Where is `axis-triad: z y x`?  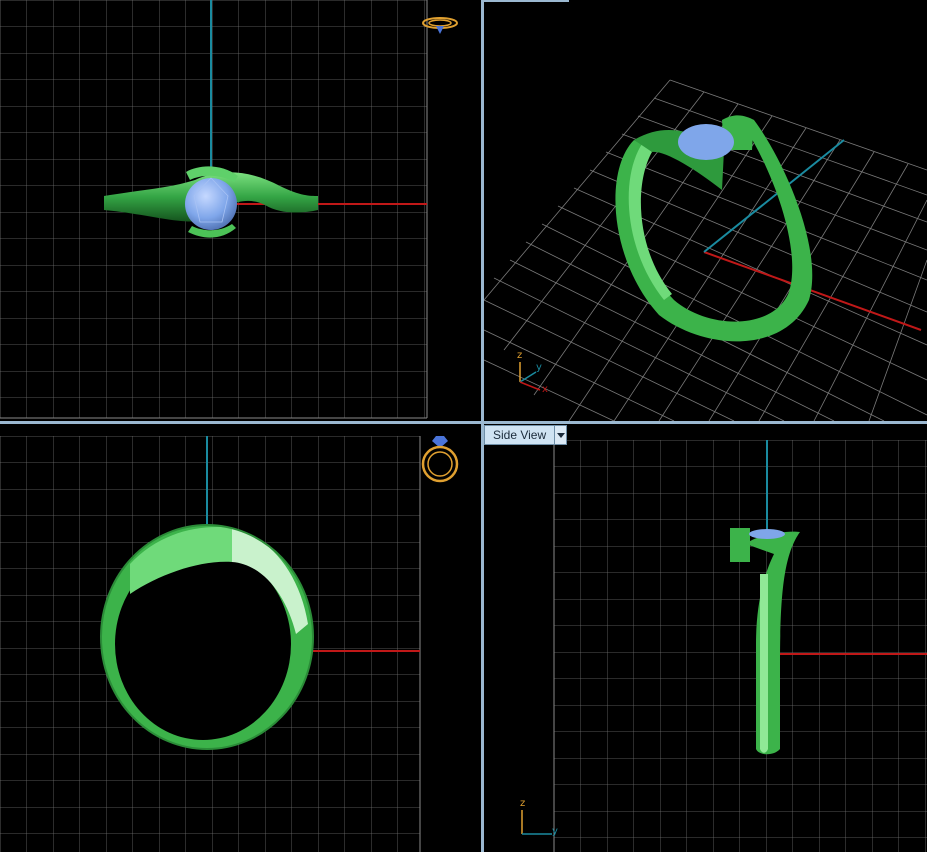 axis-triad: z y x is located at coordinates (539, 375).